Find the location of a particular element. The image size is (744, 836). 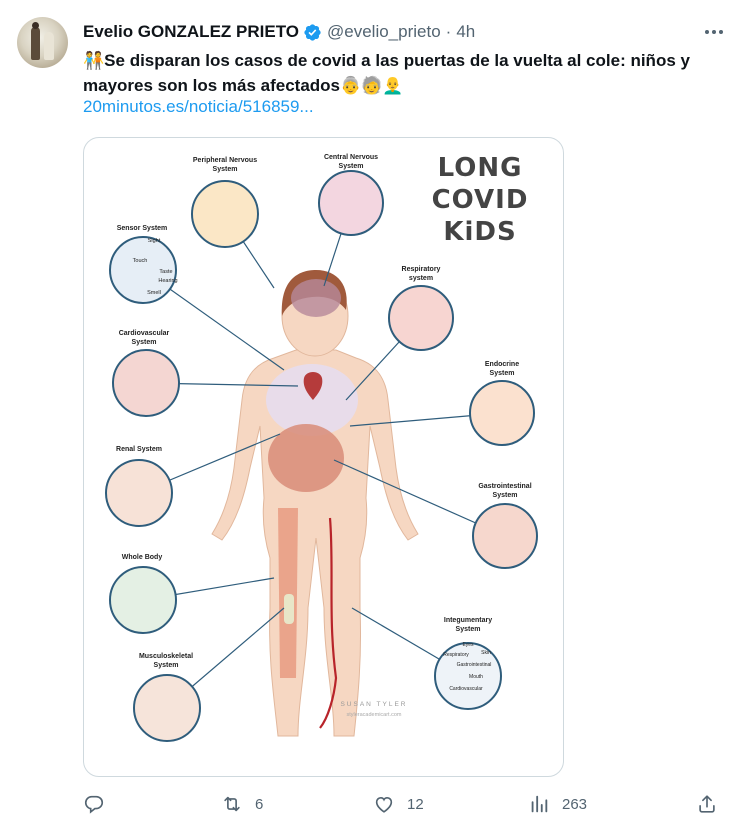

logo-line: LONG is located at coordinates (480, 168).